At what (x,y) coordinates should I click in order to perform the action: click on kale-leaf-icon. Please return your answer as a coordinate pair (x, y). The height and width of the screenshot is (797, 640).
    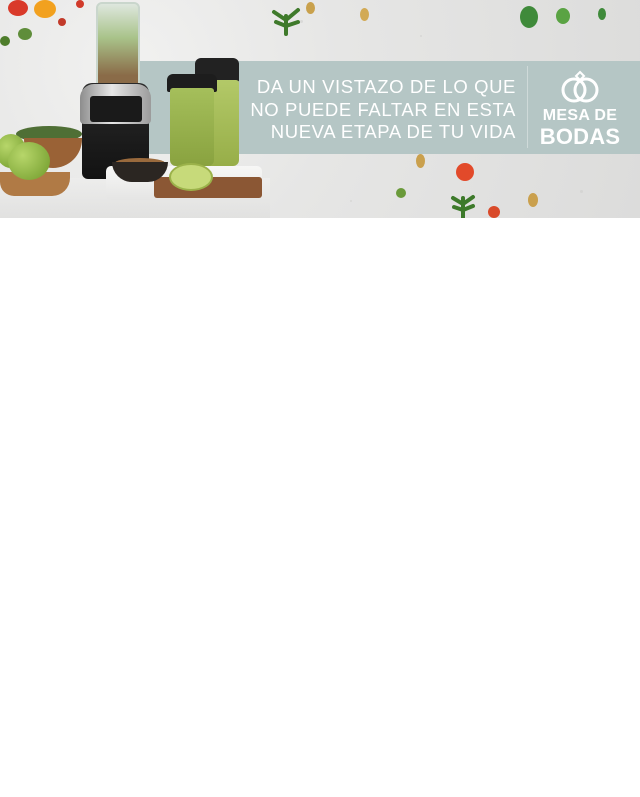
    Looking at the image, I should click on (463, 206).